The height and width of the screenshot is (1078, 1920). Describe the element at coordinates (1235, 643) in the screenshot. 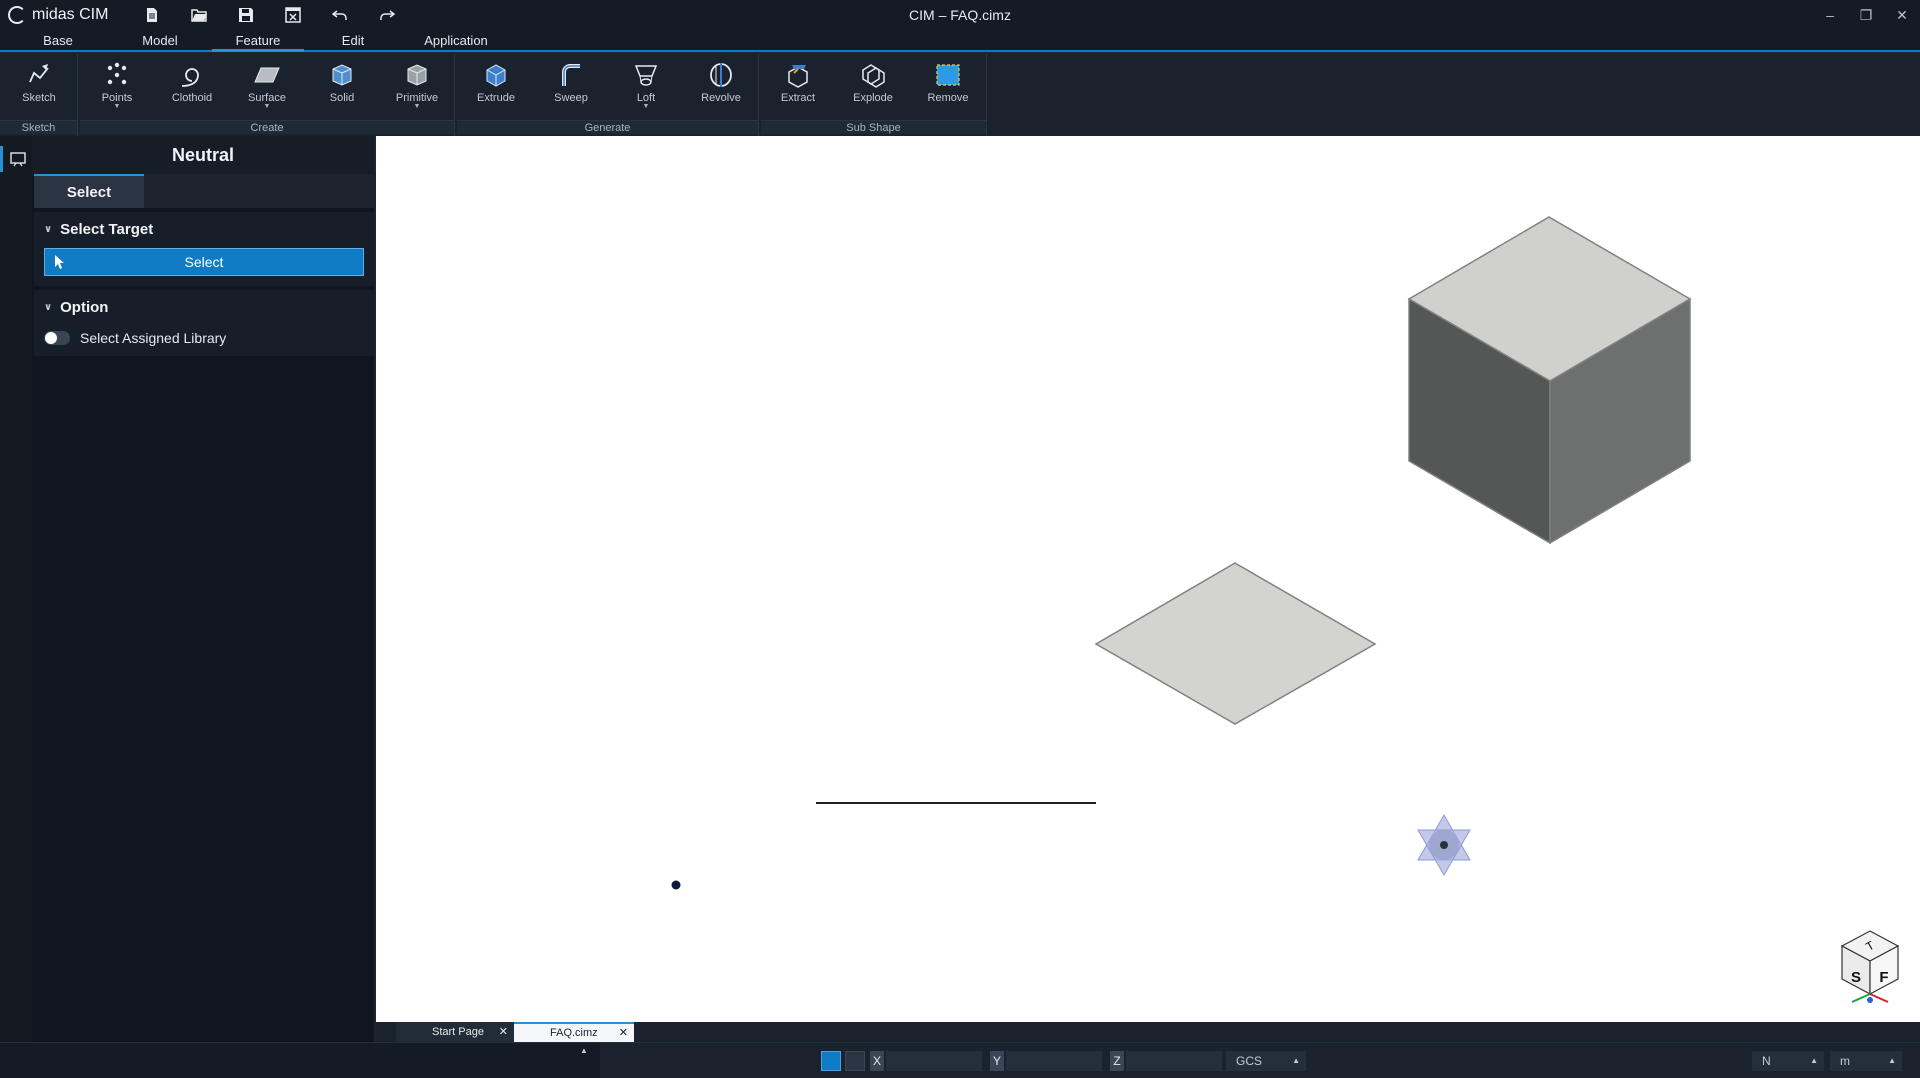

I see `plane-surface` at that location.